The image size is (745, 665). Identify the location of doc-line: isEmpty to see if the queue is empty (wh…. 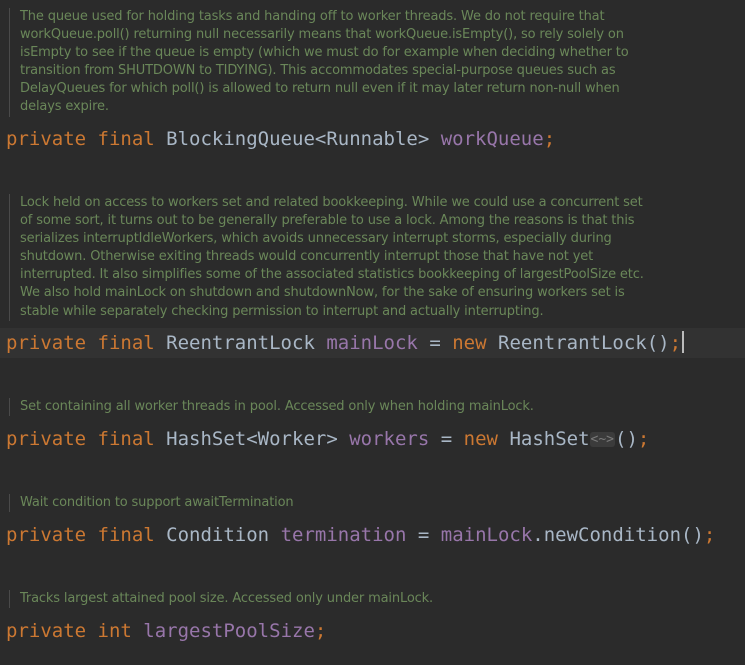
(324, 53).